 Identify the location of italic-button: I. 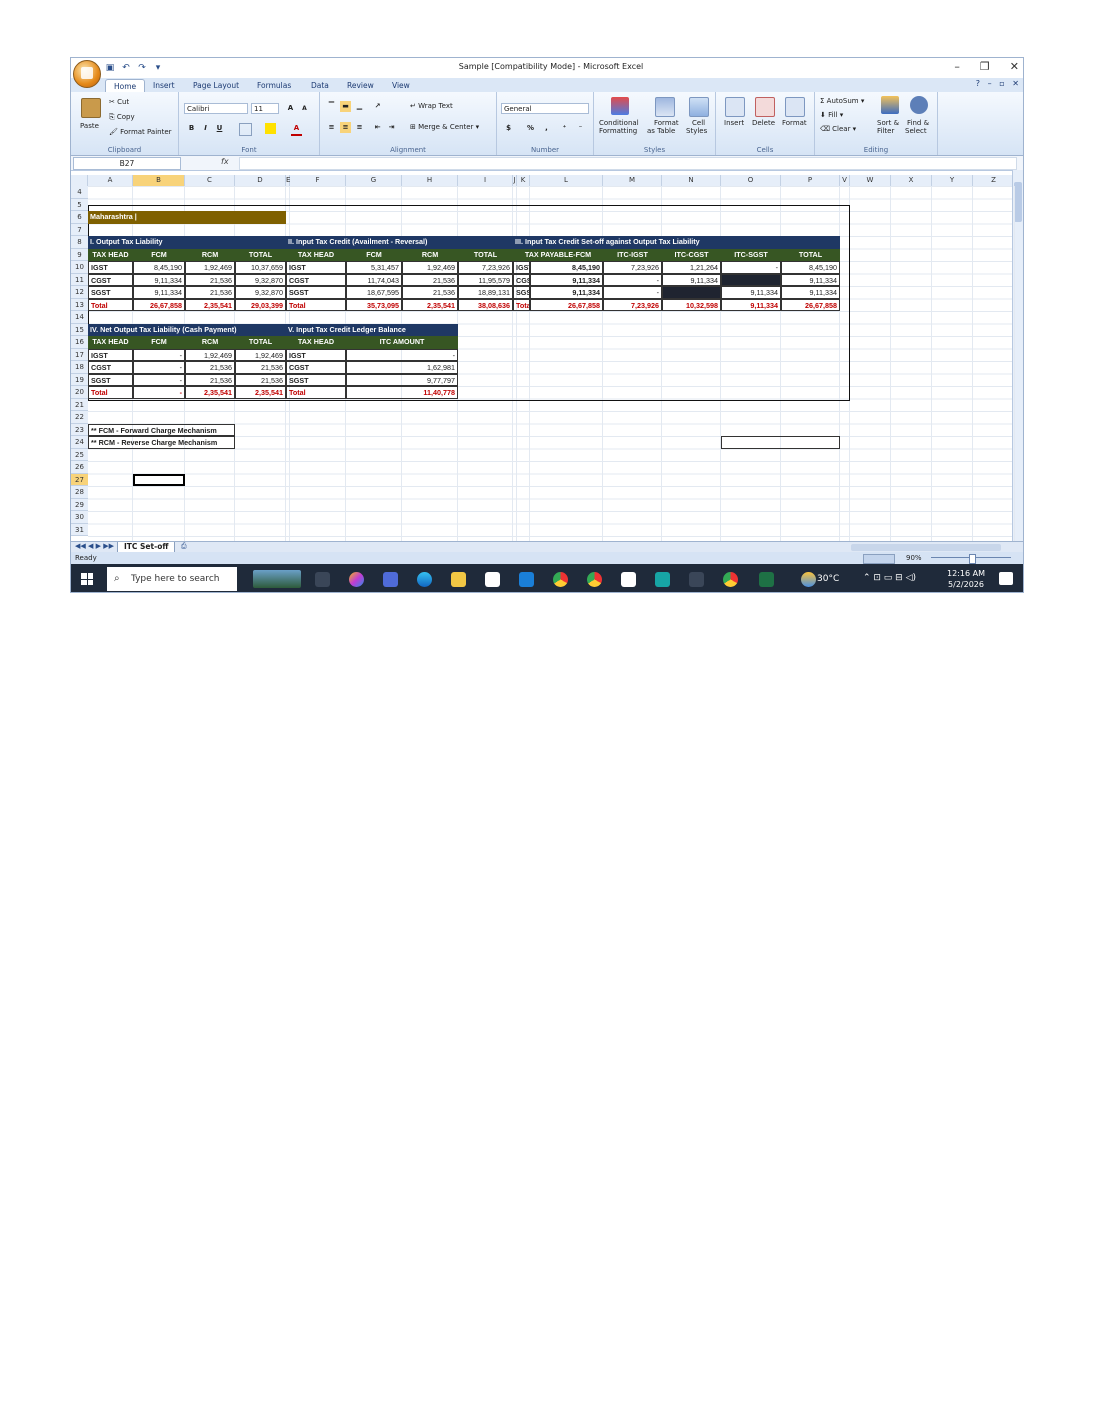
(205, 128).